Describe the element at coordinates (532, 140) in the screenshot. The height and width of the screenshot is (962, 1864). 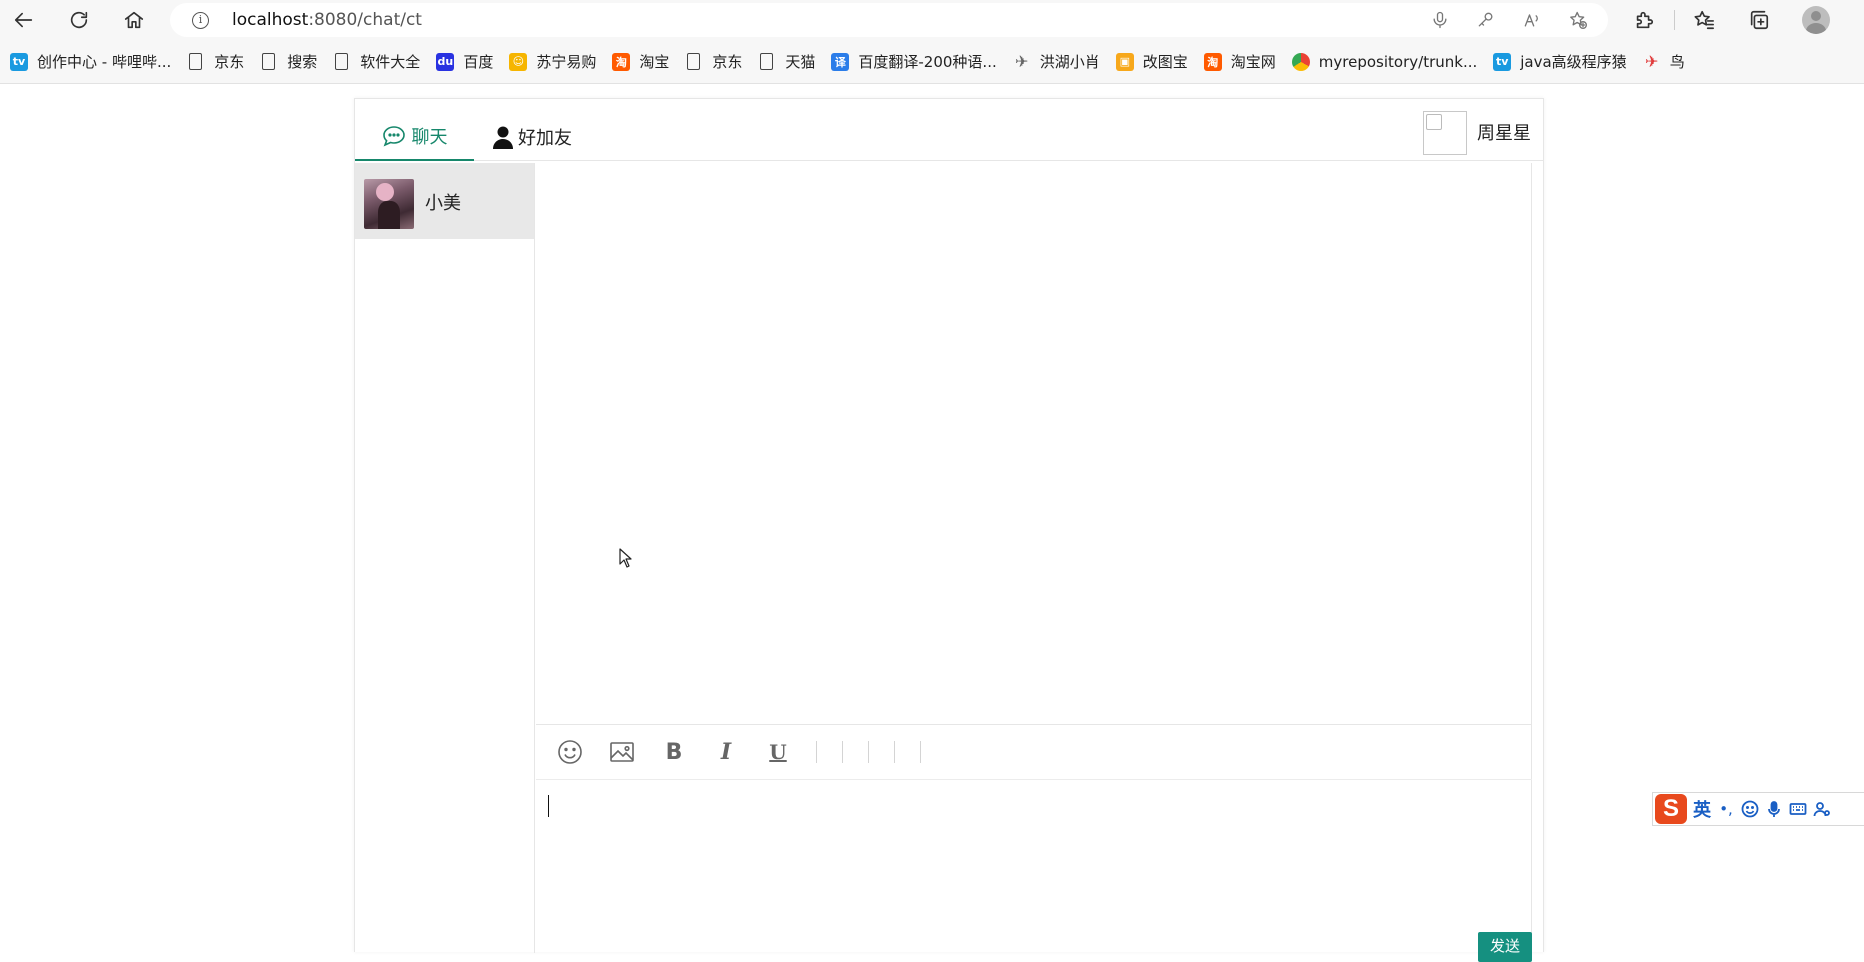
I see `tab-friends: 好加友` at that location.